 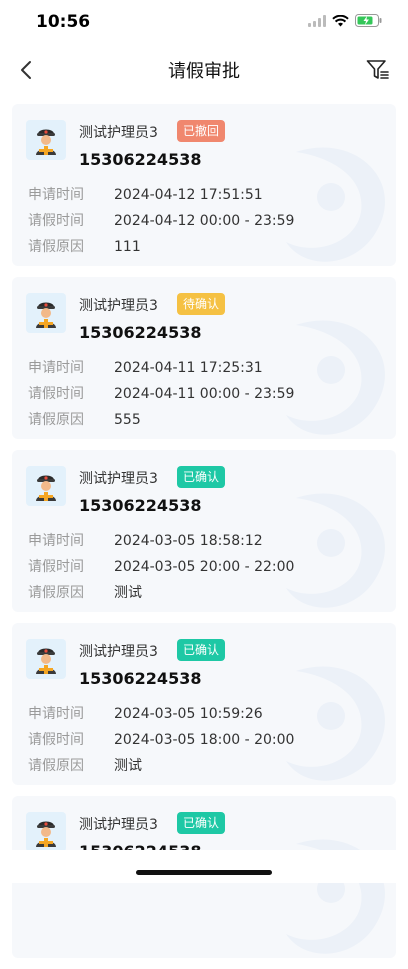 What do you see at coordinates (127, 247) in the screenshot?
I see `leave-reason-value: 111` at bounding box center [127, 247].